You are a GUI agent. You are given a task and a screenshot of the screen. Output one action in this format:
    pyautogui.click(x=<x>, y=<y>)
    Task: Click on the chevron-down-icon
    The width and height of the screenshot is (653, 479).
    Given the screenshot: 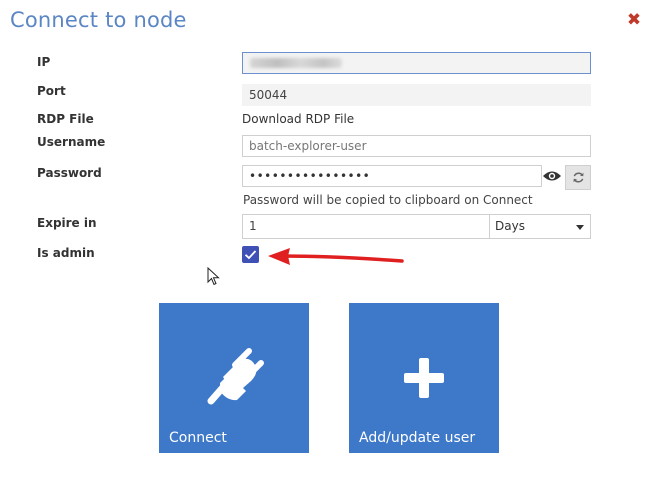 What is the action you would take?
    pyautogui.click(x=580, y=227)
    